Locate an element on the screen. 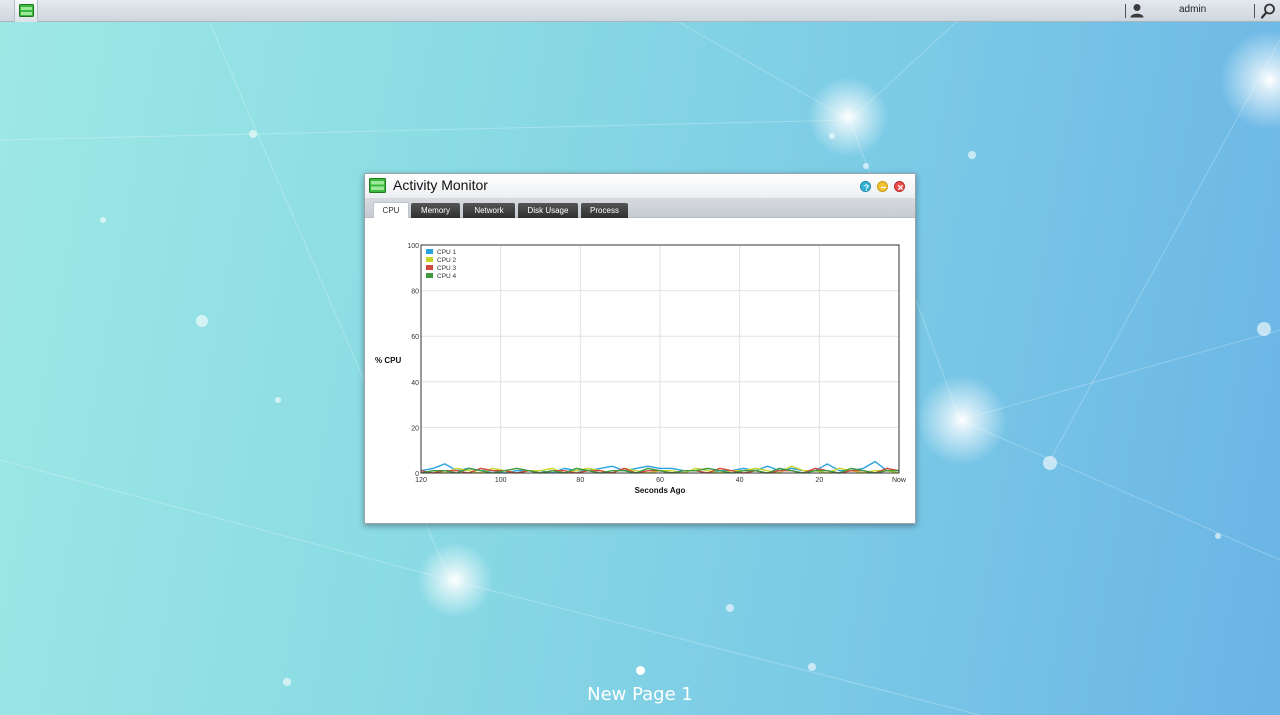 The height and width of the screenshot is (715, 1280). close-button is located at coordinates (899, 186).